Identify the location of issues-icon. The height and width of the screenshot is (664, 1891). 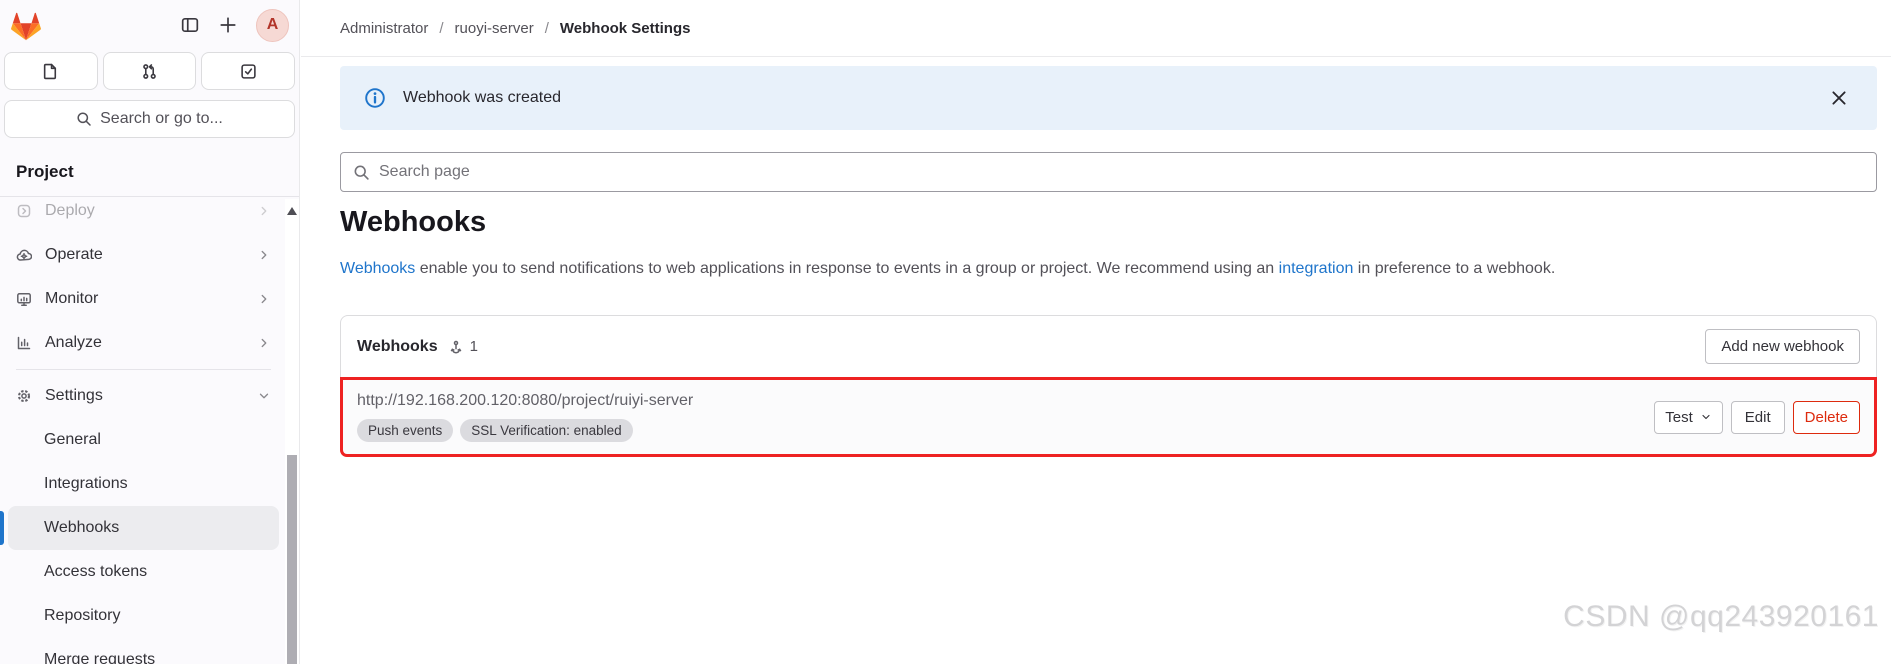
(50, 71).